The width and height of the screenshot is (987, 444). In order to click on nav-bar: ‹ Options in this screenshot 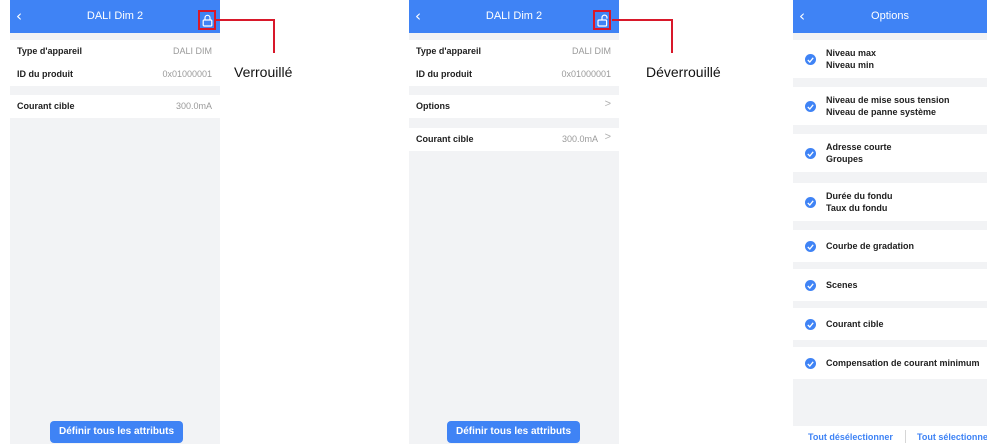, I will do `click(890, 16)`.